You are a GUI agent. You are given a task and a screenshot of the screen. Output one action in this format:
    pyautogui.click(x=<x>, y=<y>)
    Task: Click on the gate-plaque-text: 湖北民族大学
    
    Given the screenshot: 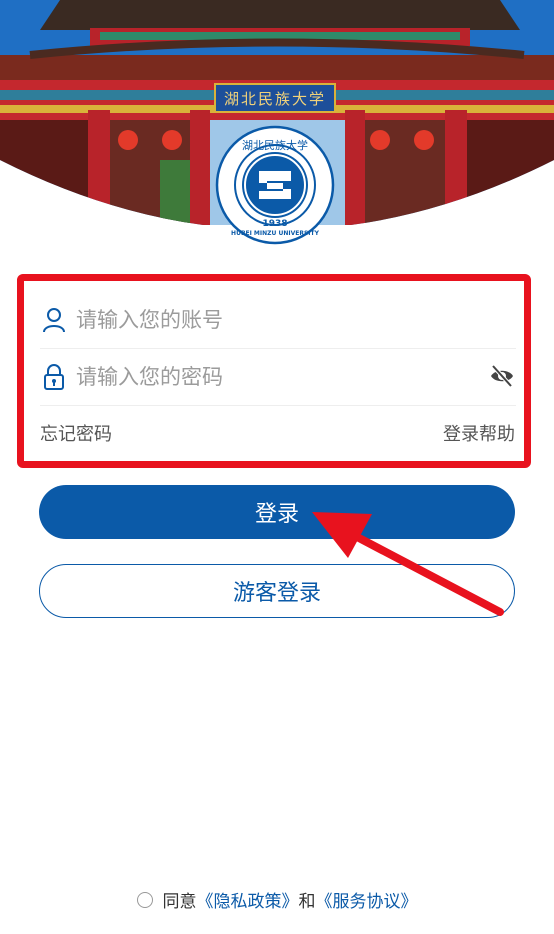 What is the action you would take?
    pyautogui.click(x=274, y=99)
    